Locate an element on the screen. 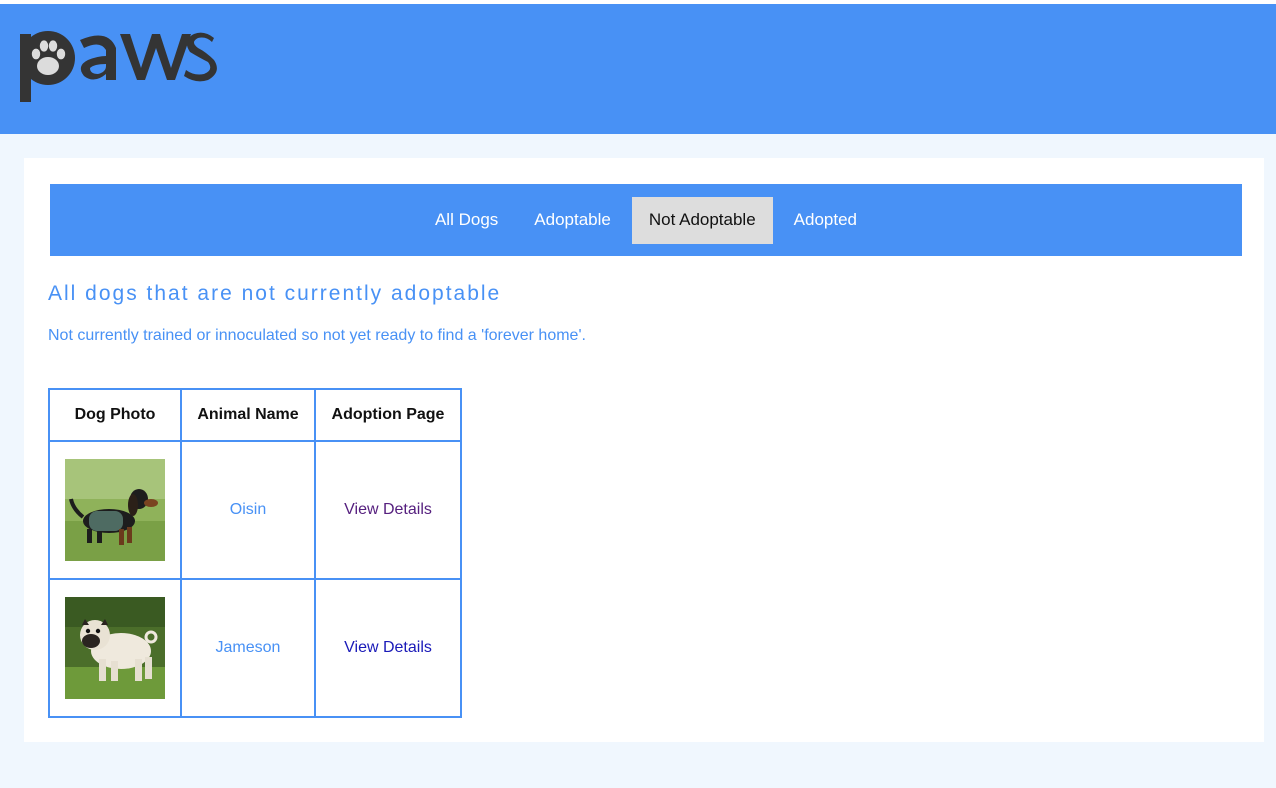  table-header-row: Dog Photo Animal Name Adoption Page is located at coordinates (255, 415).